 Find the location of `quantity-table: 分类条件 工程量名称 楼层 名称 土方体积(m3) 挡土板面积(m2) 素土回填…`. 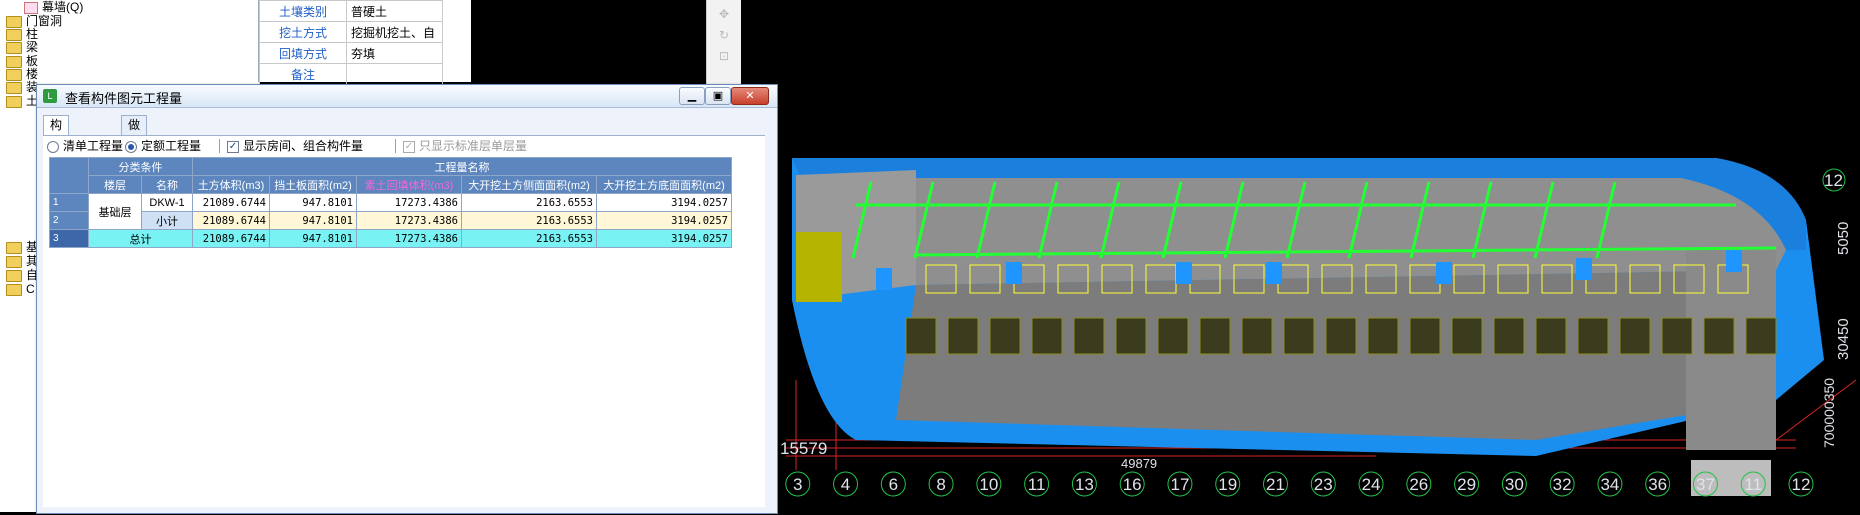

quantity-table: 分类条件 工程量名称 楼层 名称 土方体积(m3) 挡土板面积(m2) 素土回填… is located at coordinates (390, 202).